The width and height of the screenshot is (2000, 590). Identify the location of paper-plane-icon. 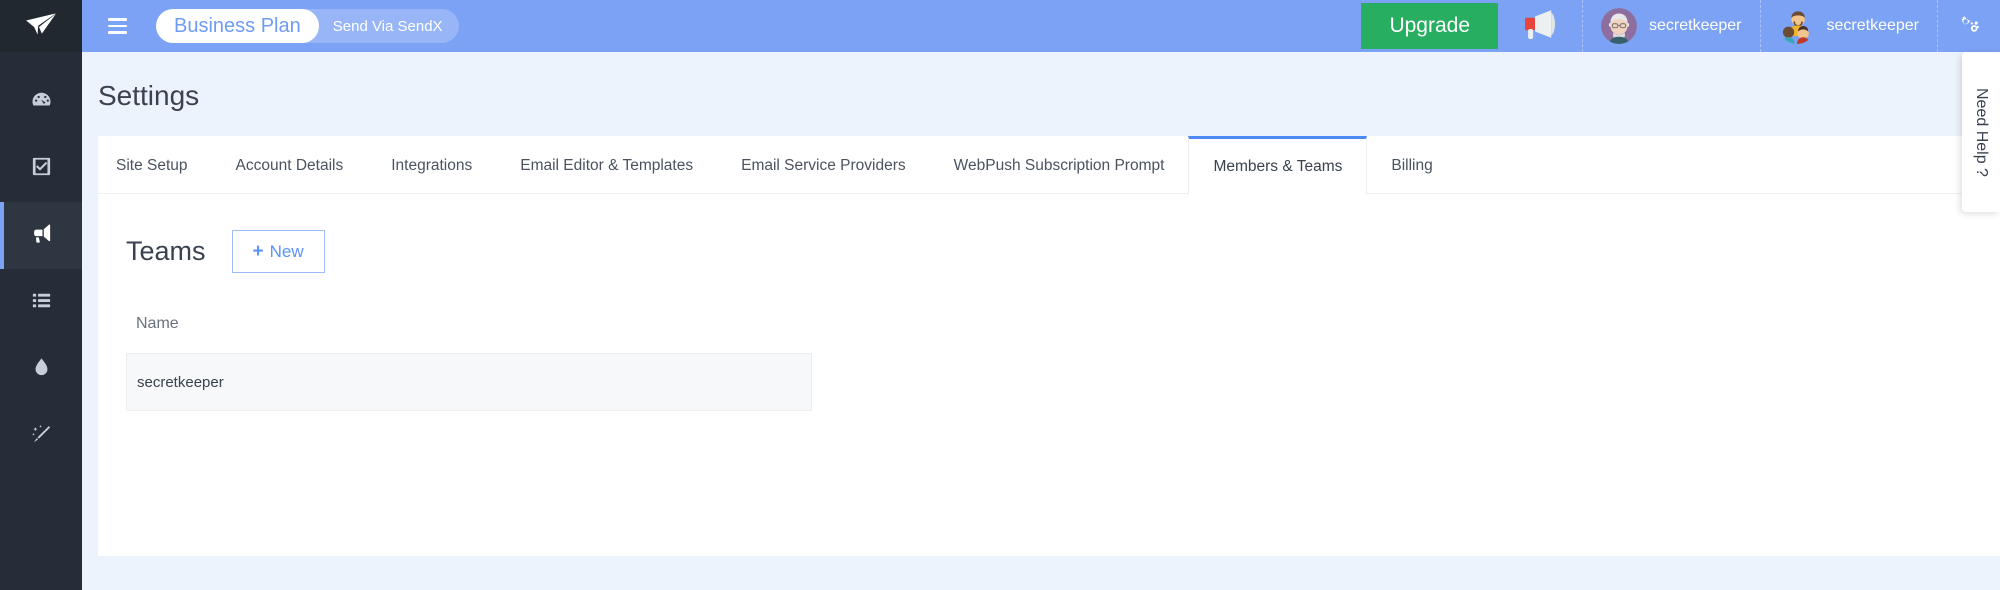
(41, 26).